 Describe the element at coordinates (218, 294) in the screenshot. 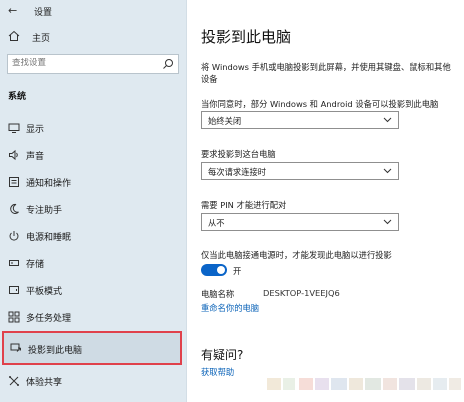

I see `pc-name-label: 电脑名称` at that location.